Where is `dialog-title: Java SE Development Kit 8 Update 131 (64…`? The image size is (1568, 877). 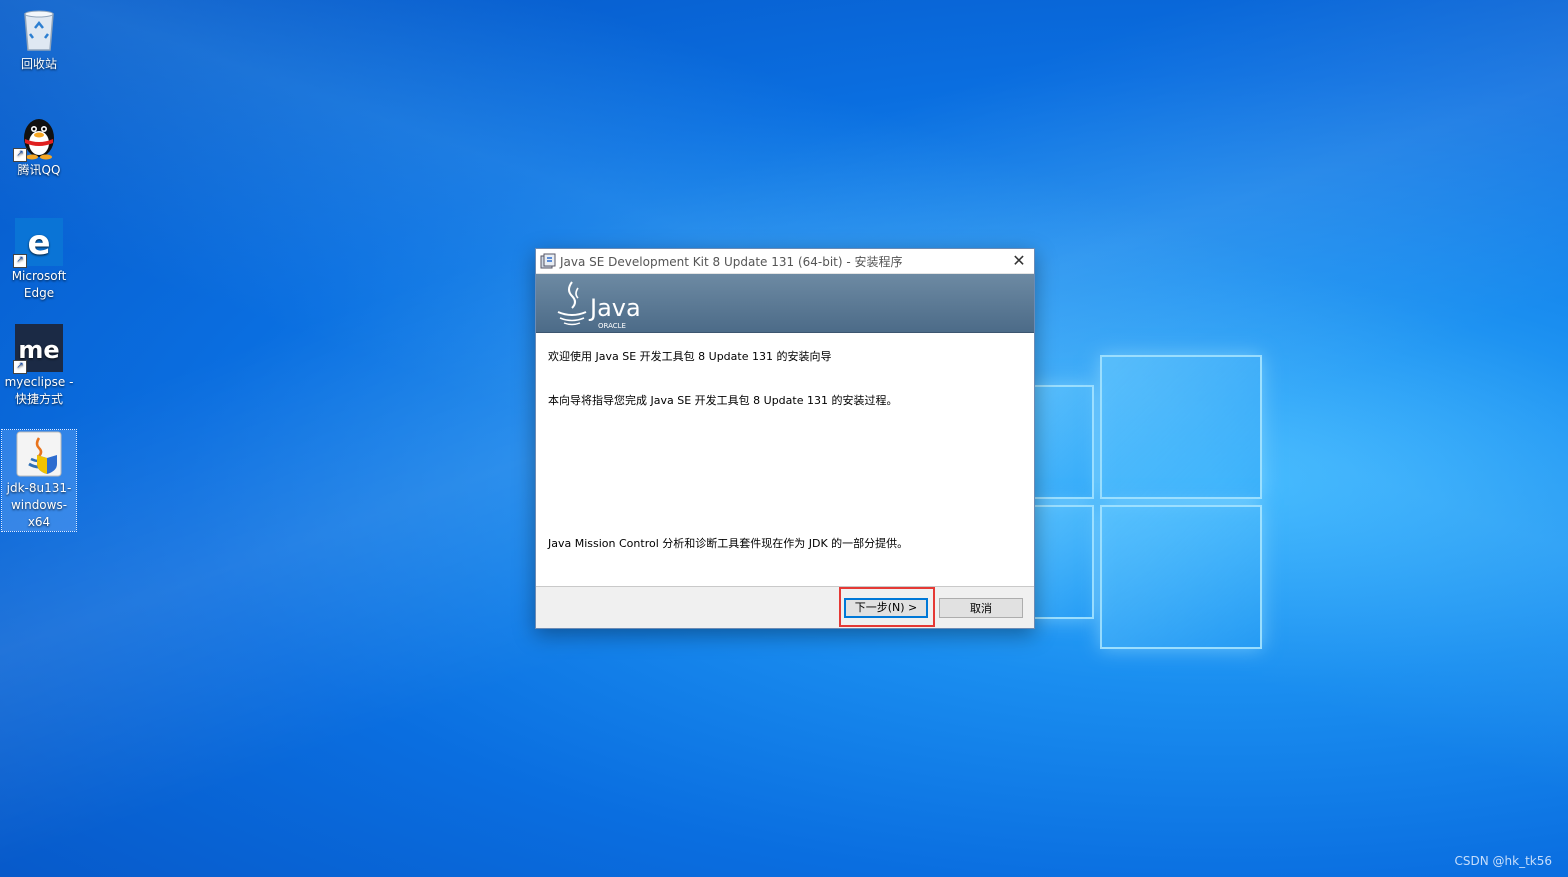 dialog-title: Java SE Development Kit 8 Update 131 (64… is located at coordinates (731, 262).